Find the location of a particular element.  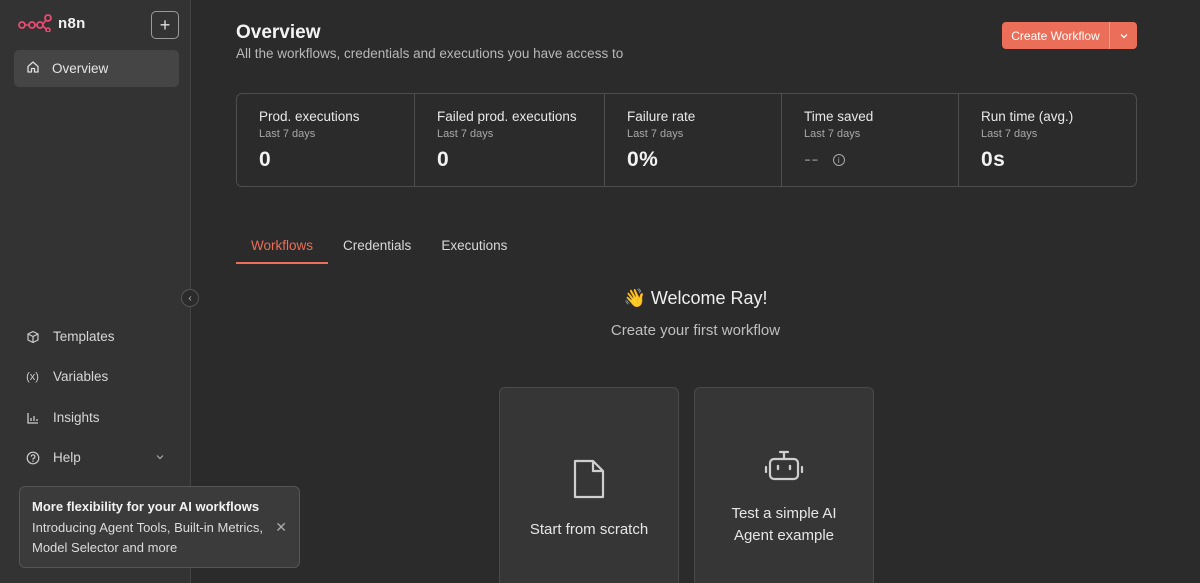

sidebar-item-variables: (x) Variables is located at coordinates (95, 376).